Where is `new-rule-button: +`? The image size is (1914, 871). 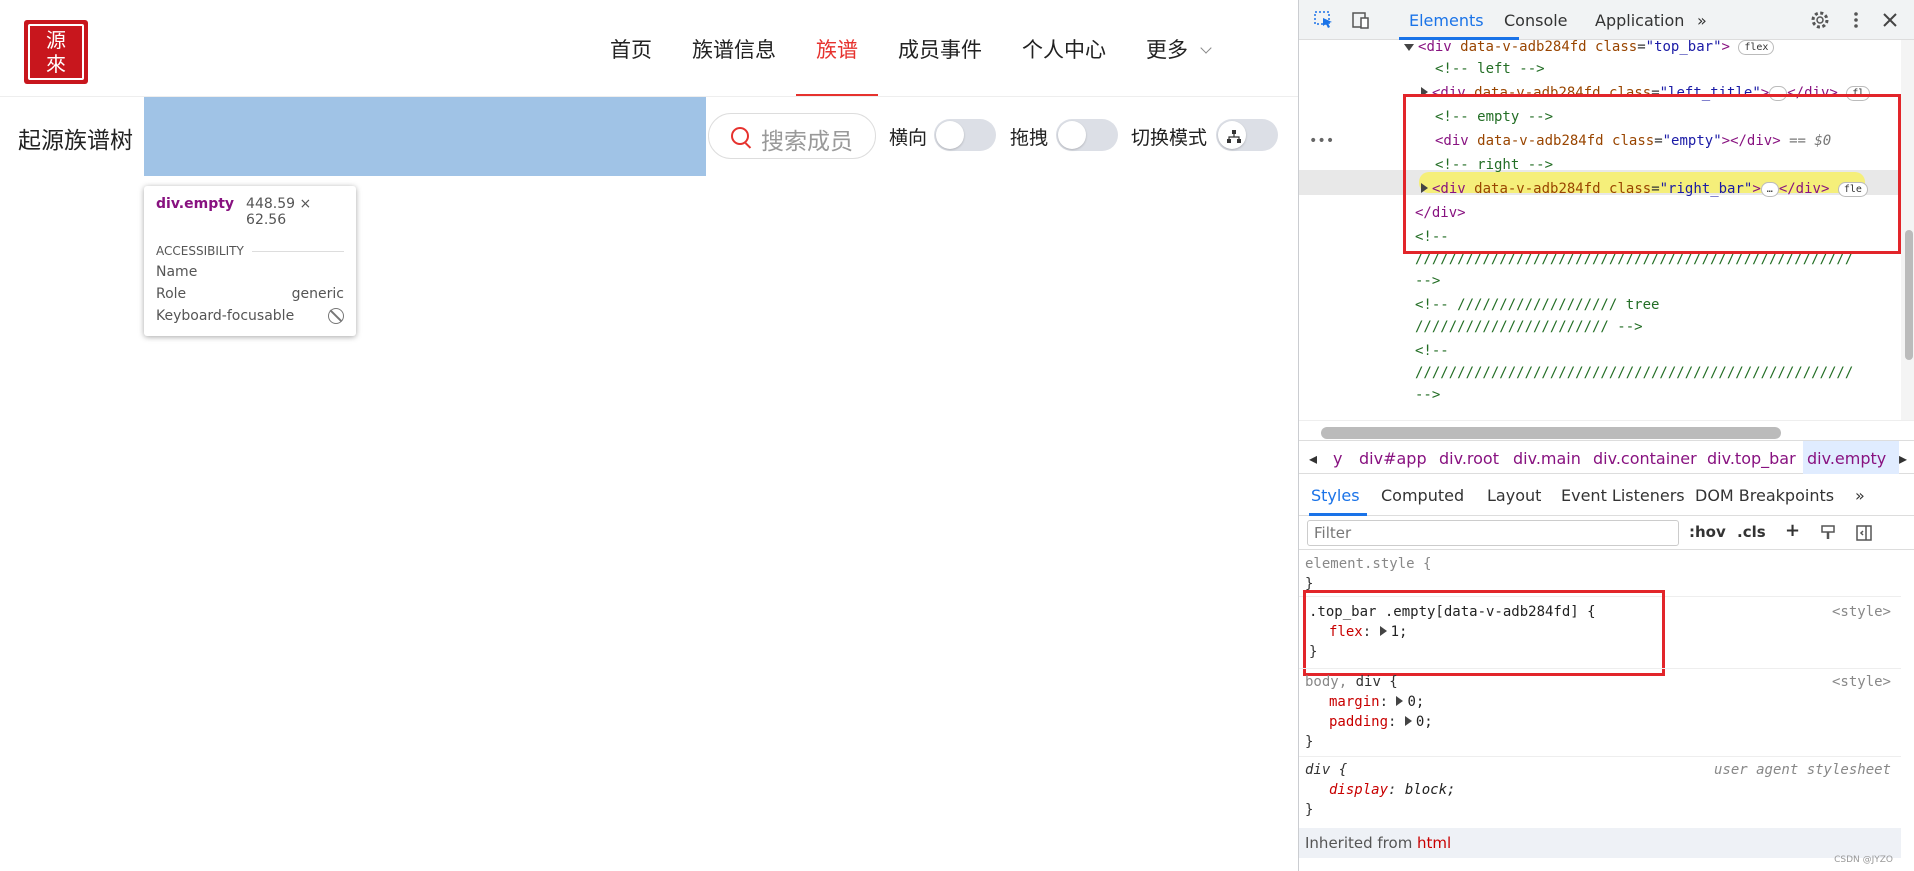
new-rule-button: + is located at coordinates (1792, 530).